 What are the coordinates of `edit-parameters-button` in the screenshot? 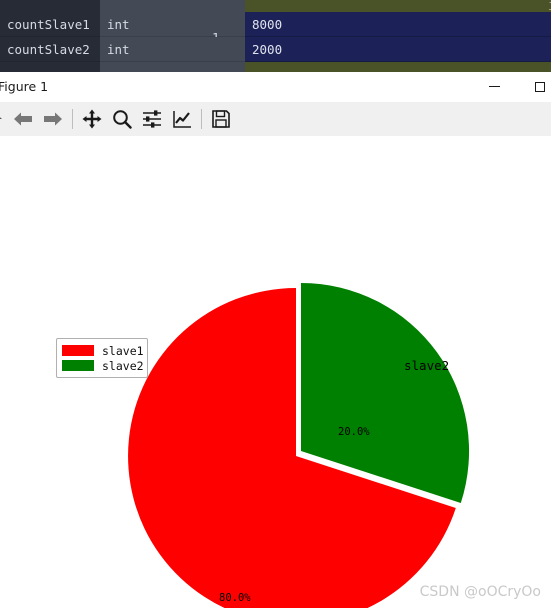 It's located at (182, 119).